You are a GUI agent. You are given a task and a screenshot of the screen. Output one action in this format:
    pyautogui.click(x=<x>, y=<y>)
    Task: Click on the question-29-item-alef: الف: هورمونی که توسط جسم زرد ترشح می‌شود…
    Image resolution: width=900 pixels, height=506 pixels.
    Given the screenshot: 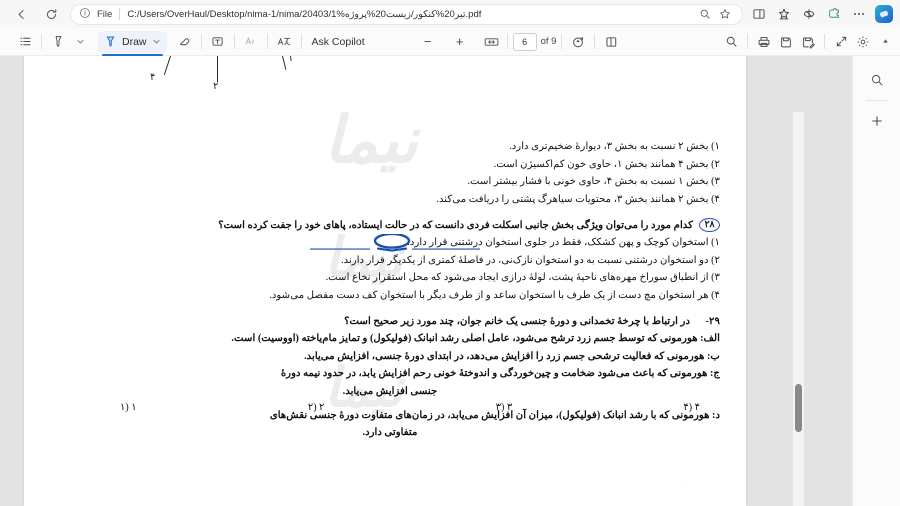 What is the action you would take?
    pyautogui.click(x=475, y=338)
    